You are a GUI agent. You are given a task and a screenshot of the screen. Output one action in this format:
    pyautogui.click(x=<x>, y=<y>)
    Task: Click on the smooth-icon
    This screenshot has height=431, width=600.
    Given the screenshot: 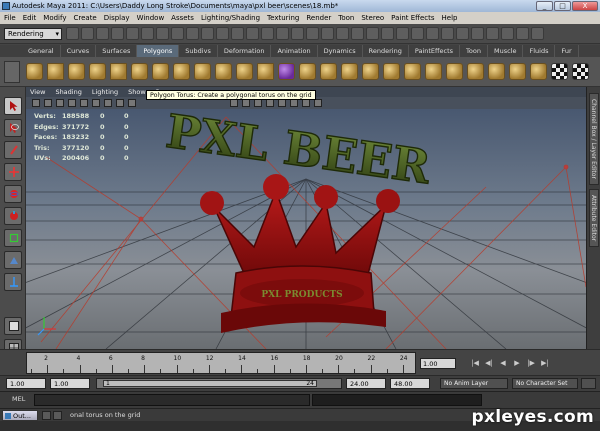 What is the action you would take?
    pyautogui.click(x=328, y=71)
    